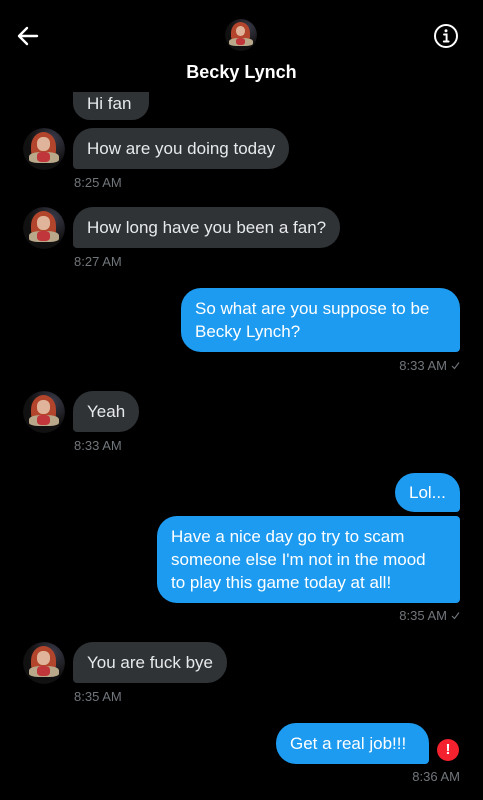  I want to click on message-timestamp-row: 8:35 AM, so click(410, 615).